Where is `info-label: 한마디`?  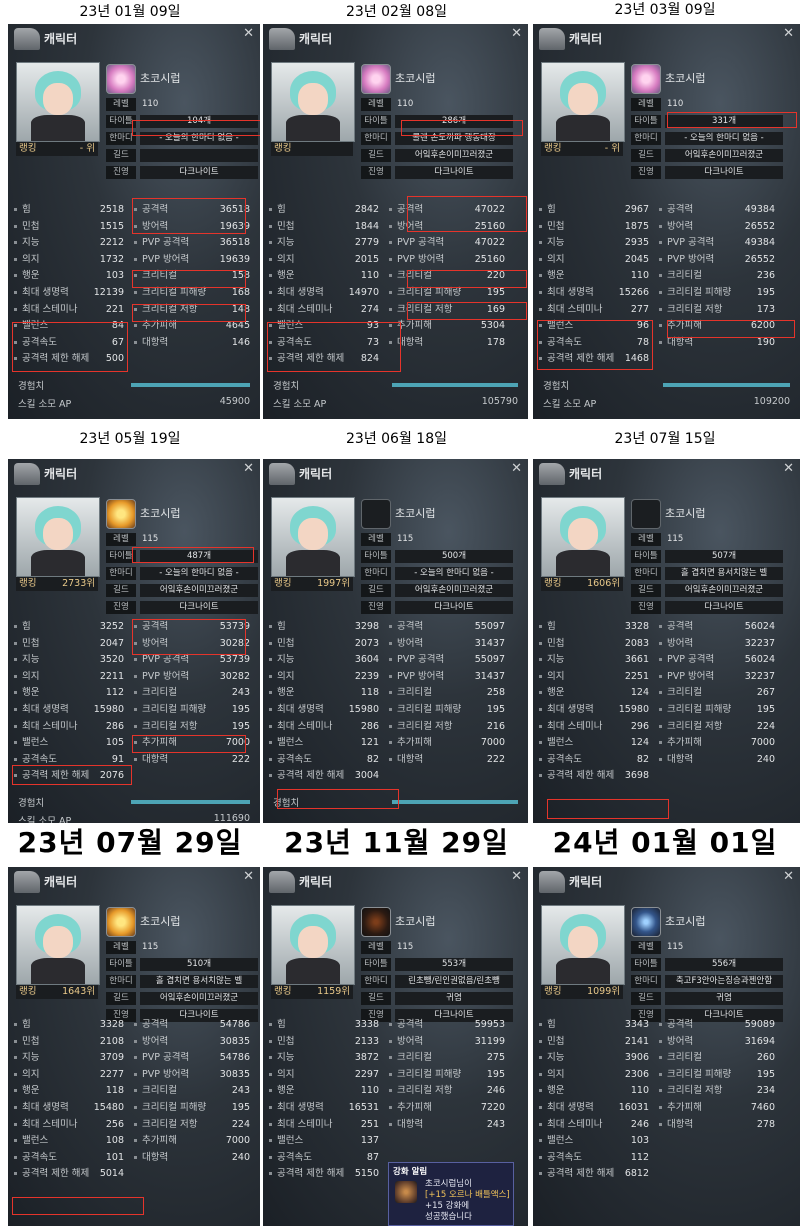 info-label: 한마디 is located at coordinates (121, 138).